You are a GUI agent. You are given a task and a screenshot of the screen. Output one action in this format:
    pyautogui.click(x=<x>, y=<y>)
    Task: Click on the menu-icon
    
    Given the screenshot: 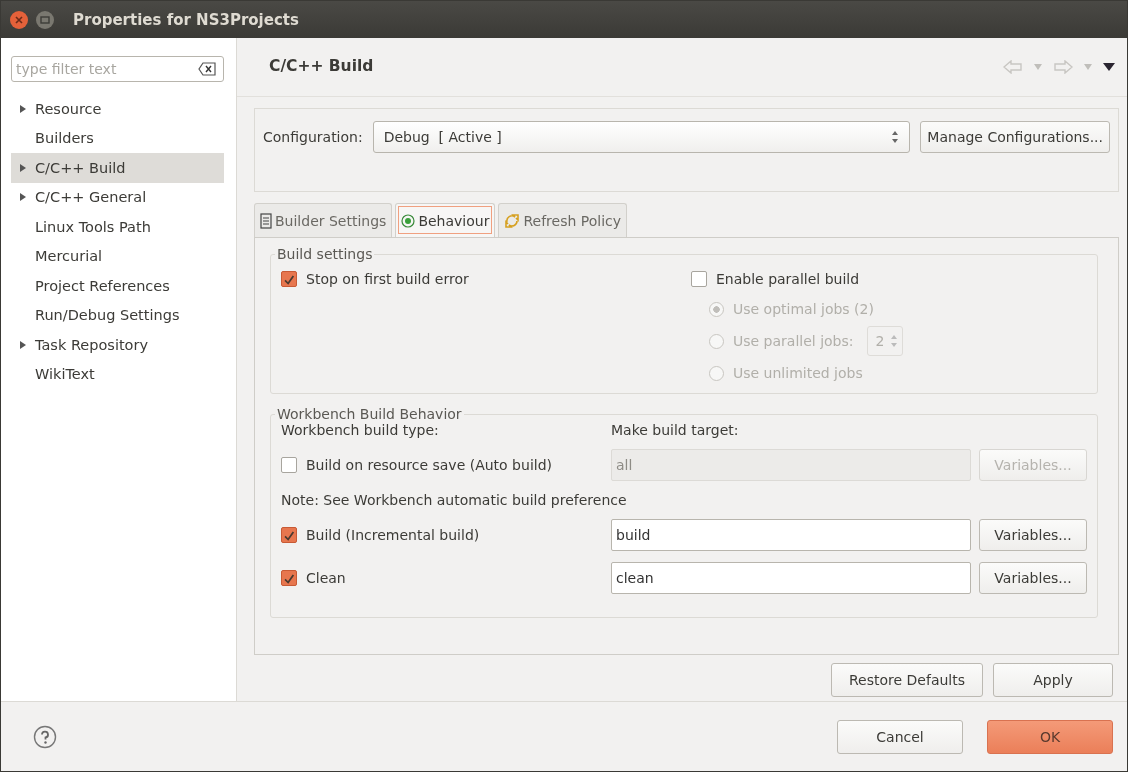 What is the action you would take?
    pyautogui.click(x=1109, y=67)
    